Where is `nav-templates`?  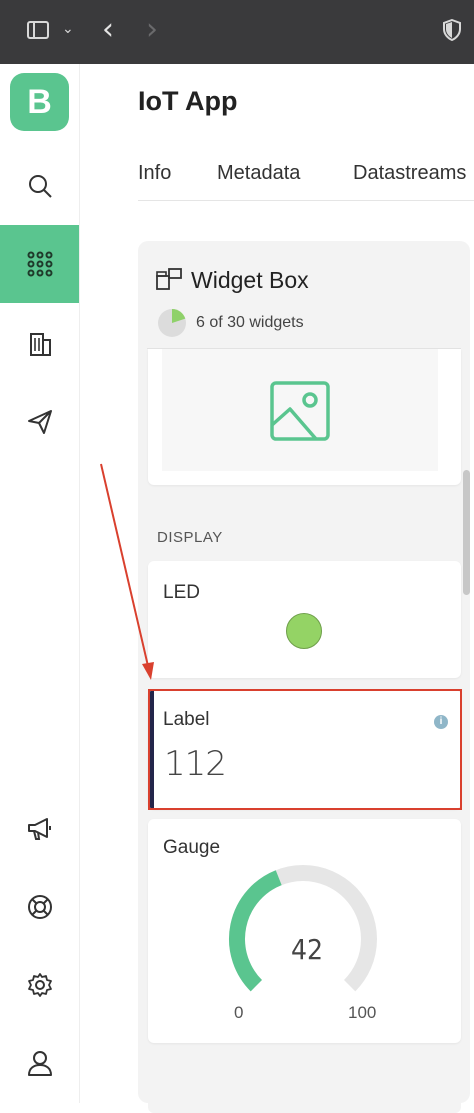 nav-templates is located at coordinates (39, 264).